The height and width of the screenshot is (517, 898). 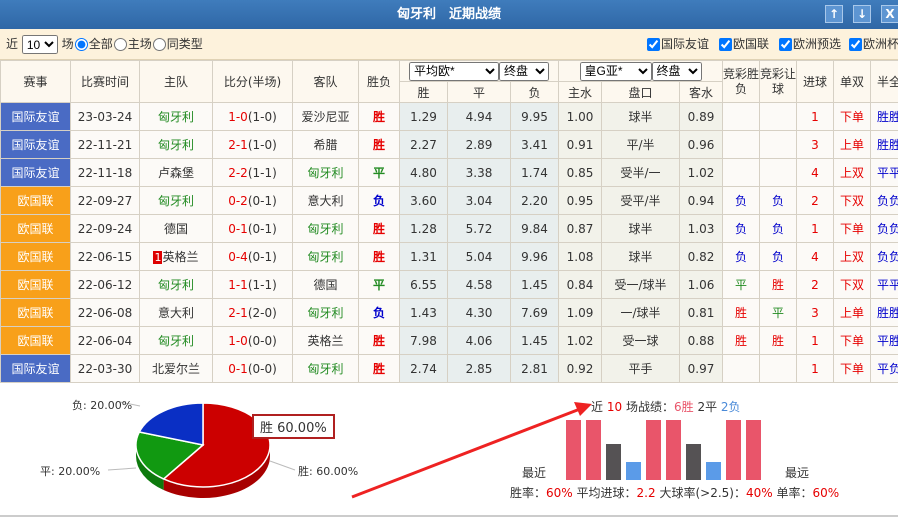 What do you see at coordinates (889, 14) in the screenshot?
I see `close-button: X` at bounding box center [889, 14].